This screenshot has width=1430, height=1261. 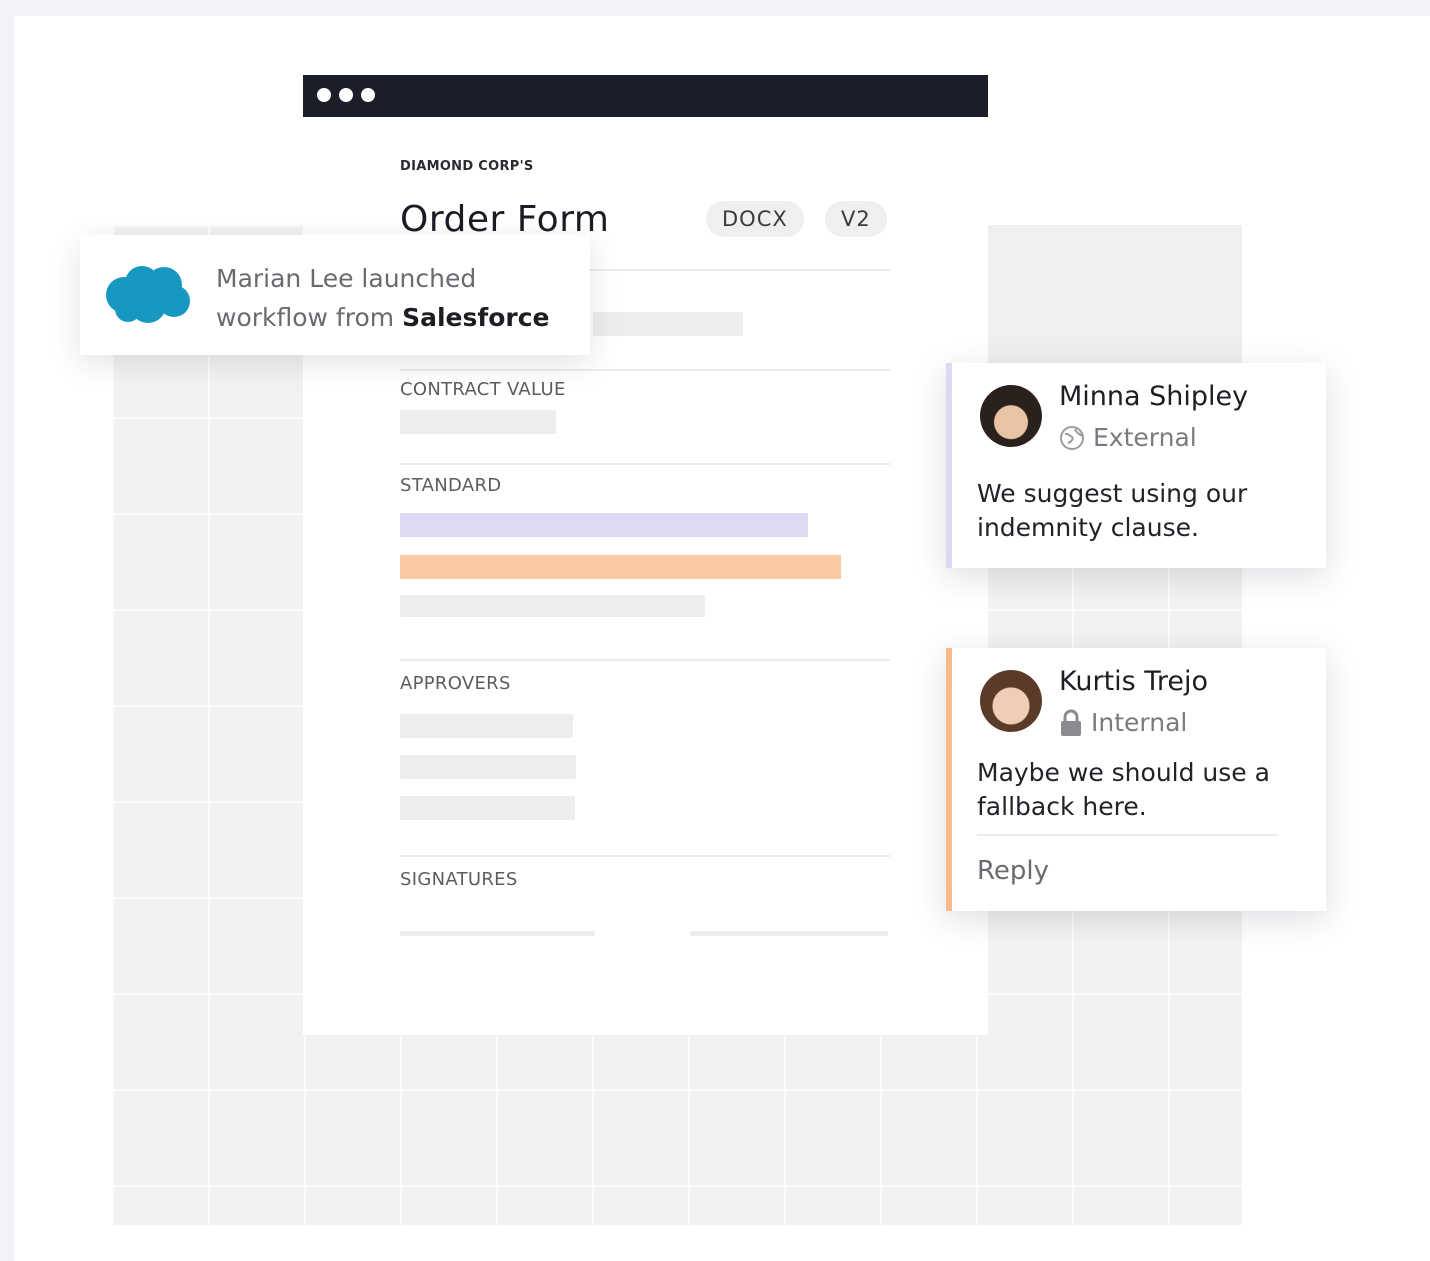 I want to click on comment-author: Kurtis Trejo, so click(x=1133, y=681).